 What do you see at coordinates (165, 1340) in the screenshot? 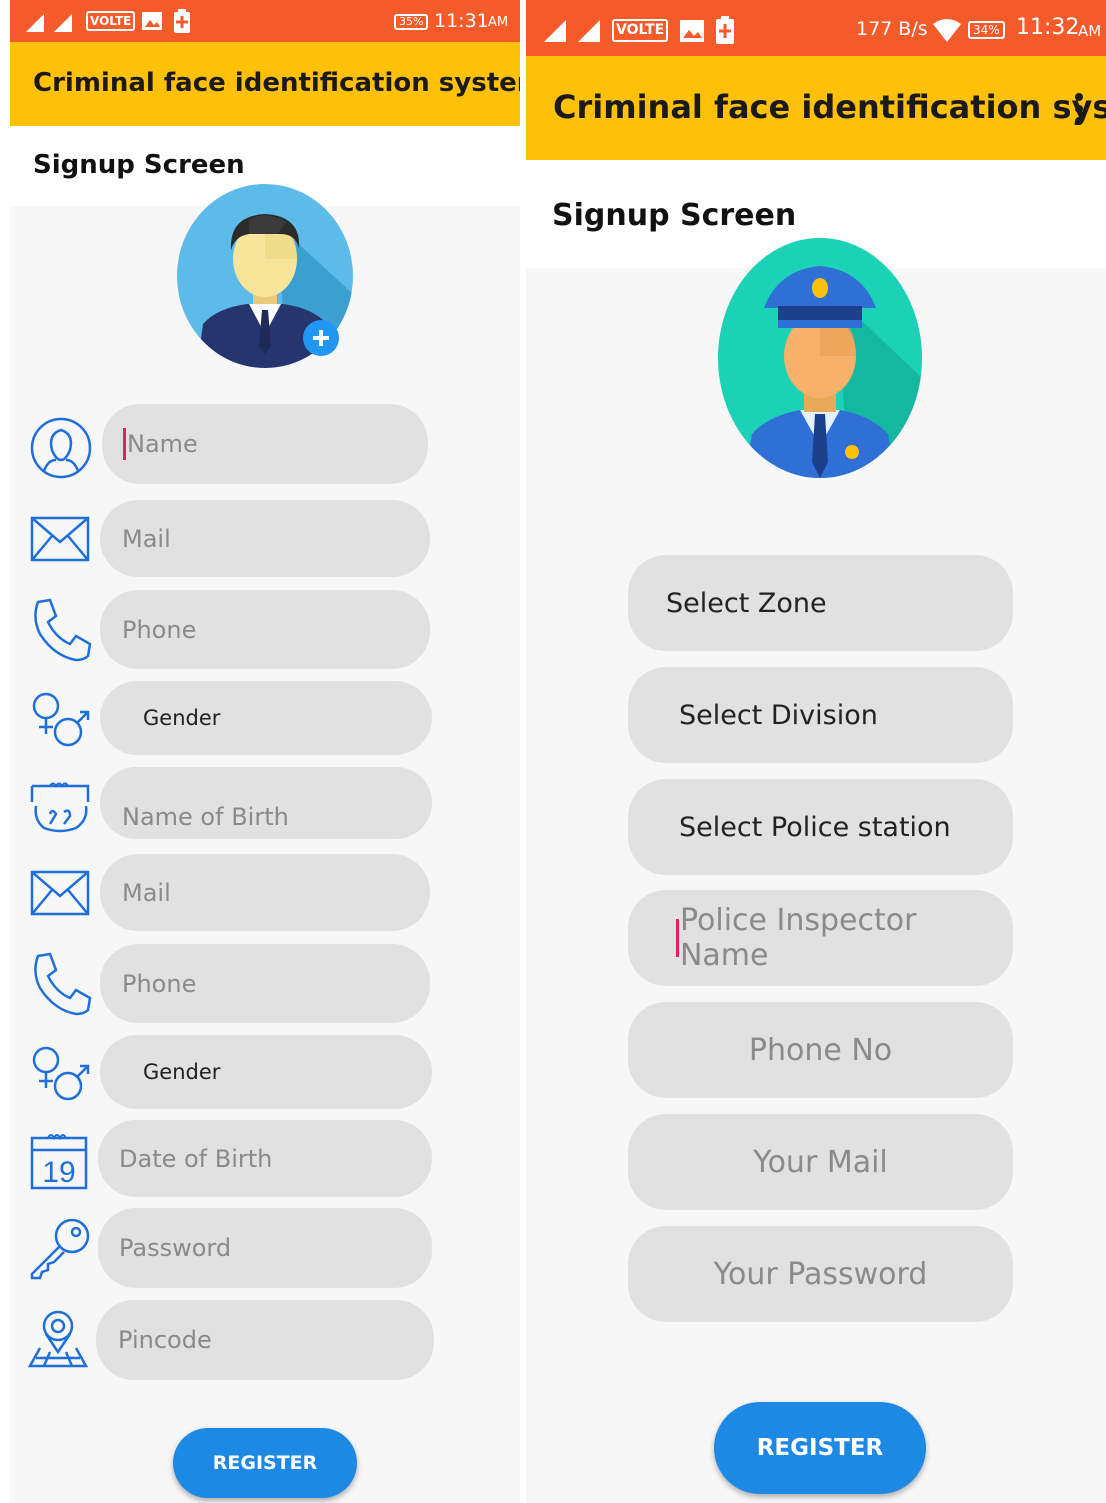
I see `pincode-placeholder: Pincode` at bounding box center [165, 1340].